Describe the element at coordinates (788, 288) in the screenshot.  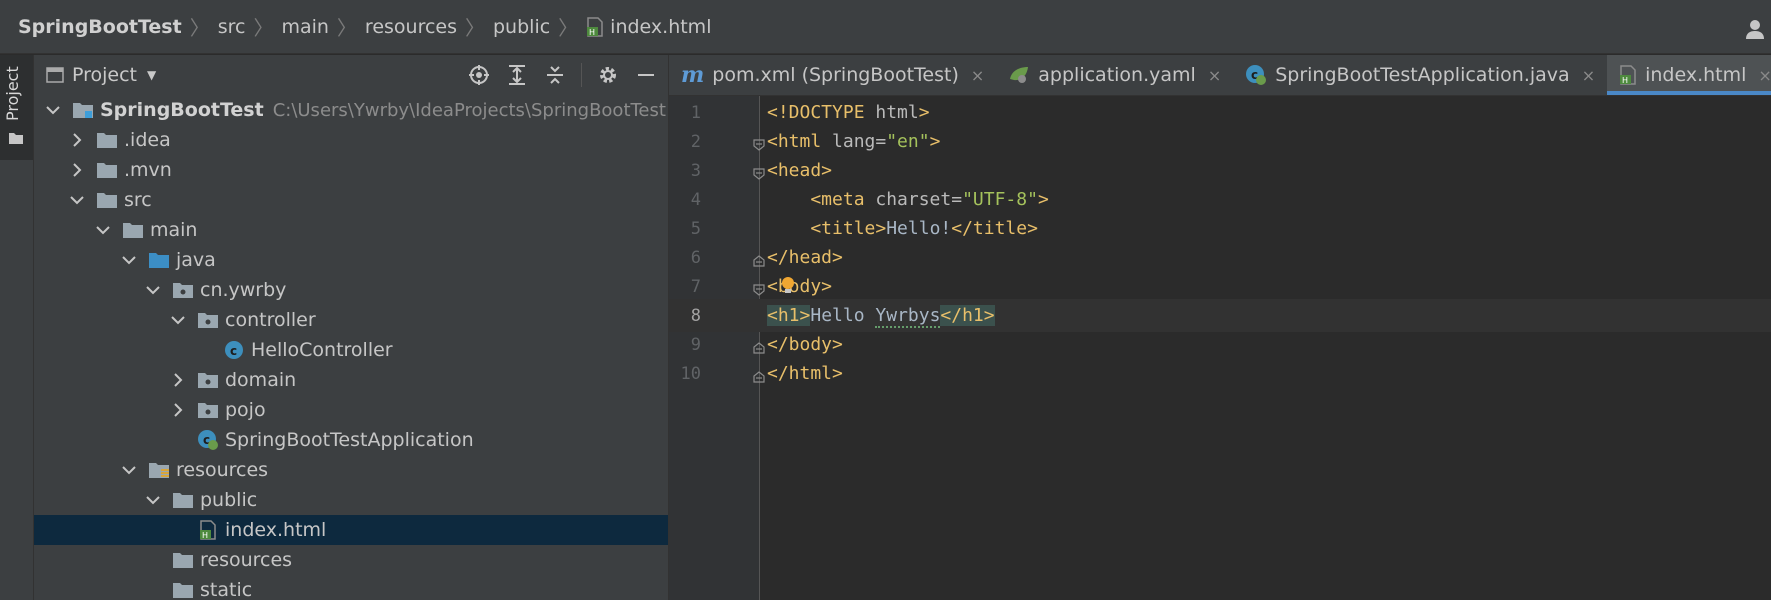
I see `lightbulb-icon` at that location.